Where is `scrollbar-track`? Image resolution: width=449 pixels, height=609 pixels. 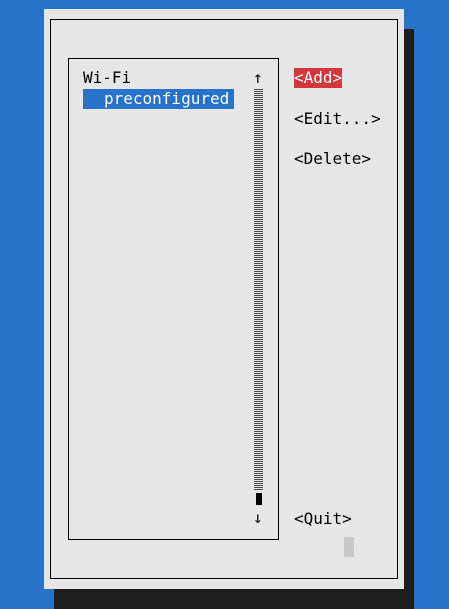 scrollbar-track is located at coordinates (258, 289).